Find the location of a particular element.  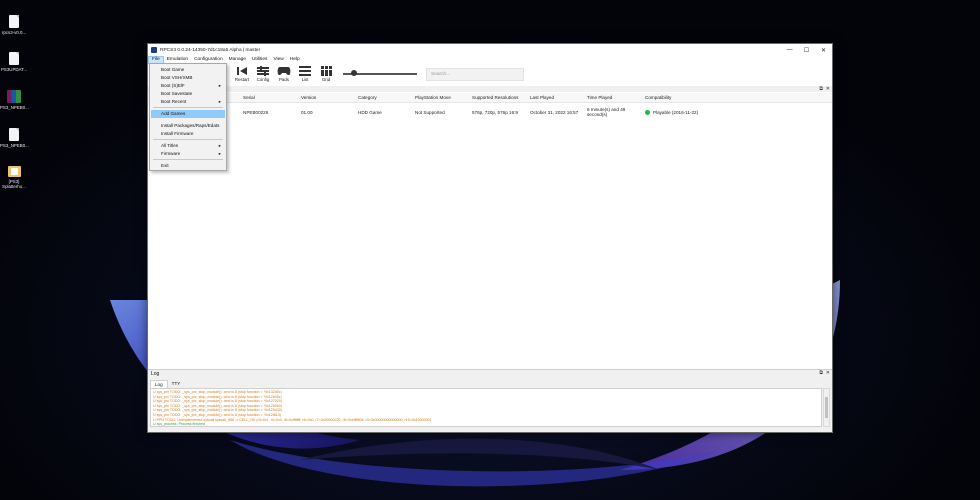

menu-item-label: Add Games is located at coordinates (173, 113).